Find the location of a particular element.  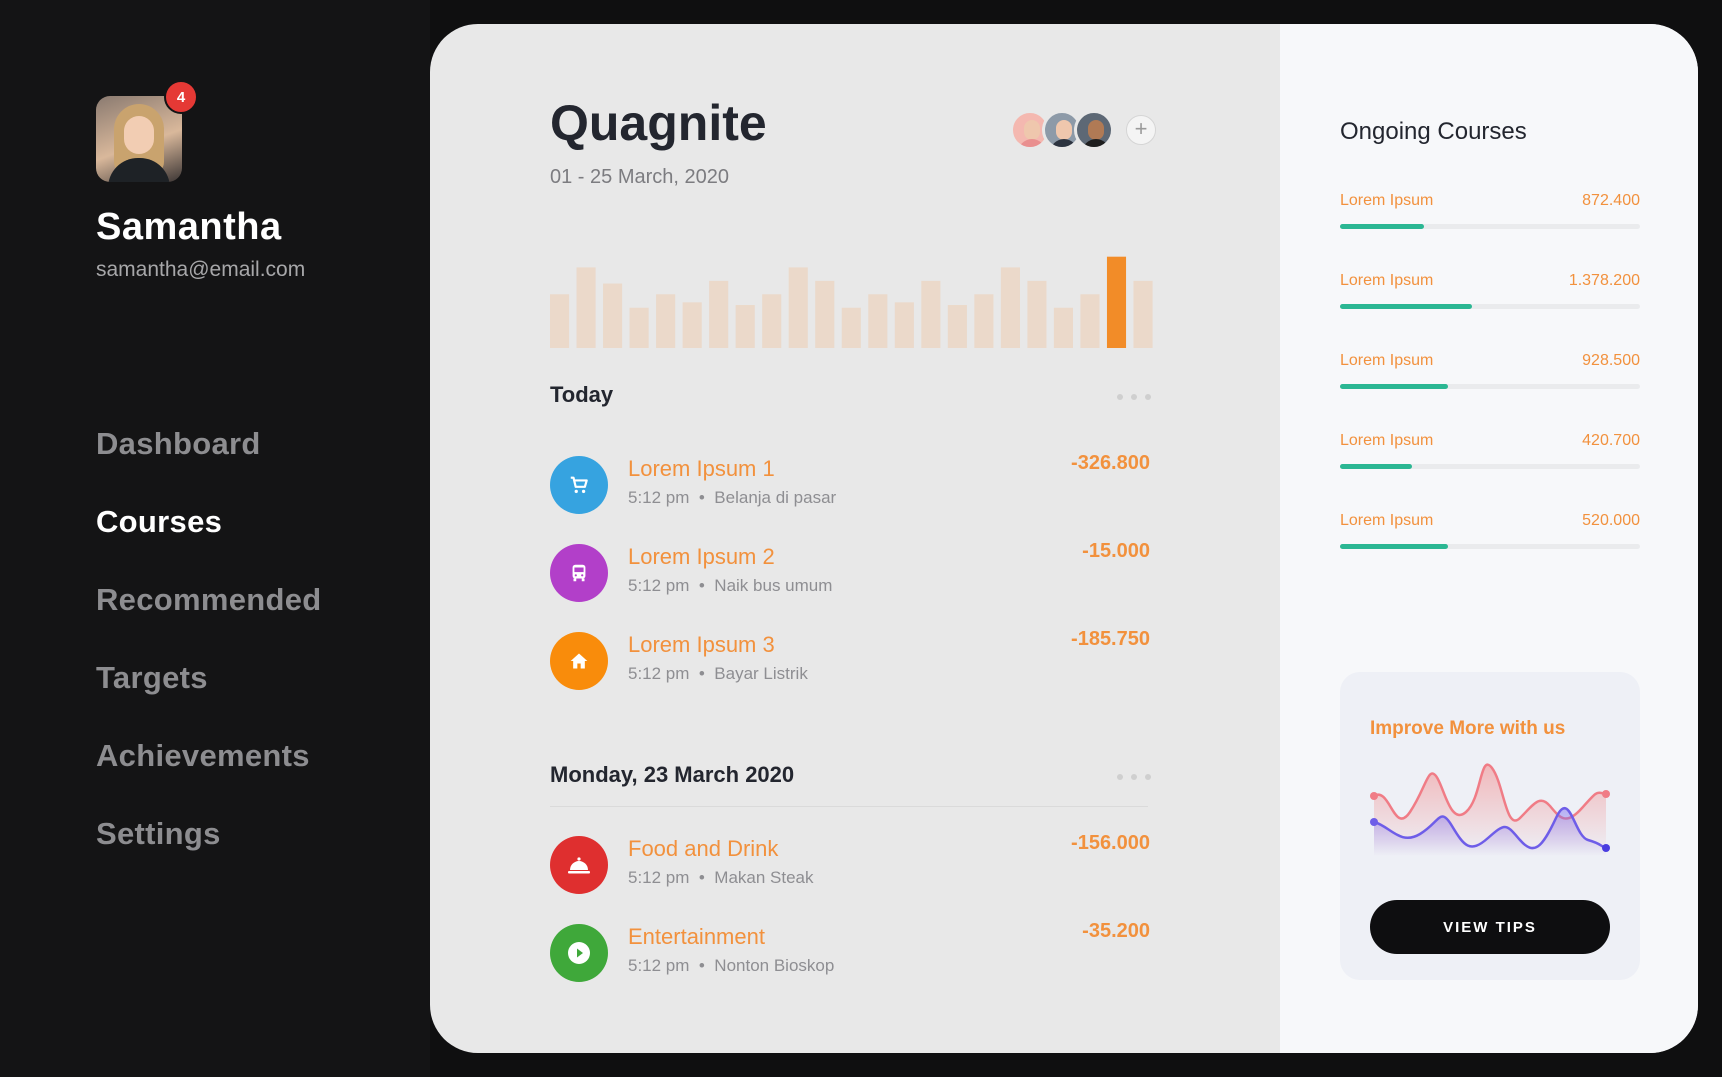

add-collaborator-button: + is located at coordinates (1141, 130).